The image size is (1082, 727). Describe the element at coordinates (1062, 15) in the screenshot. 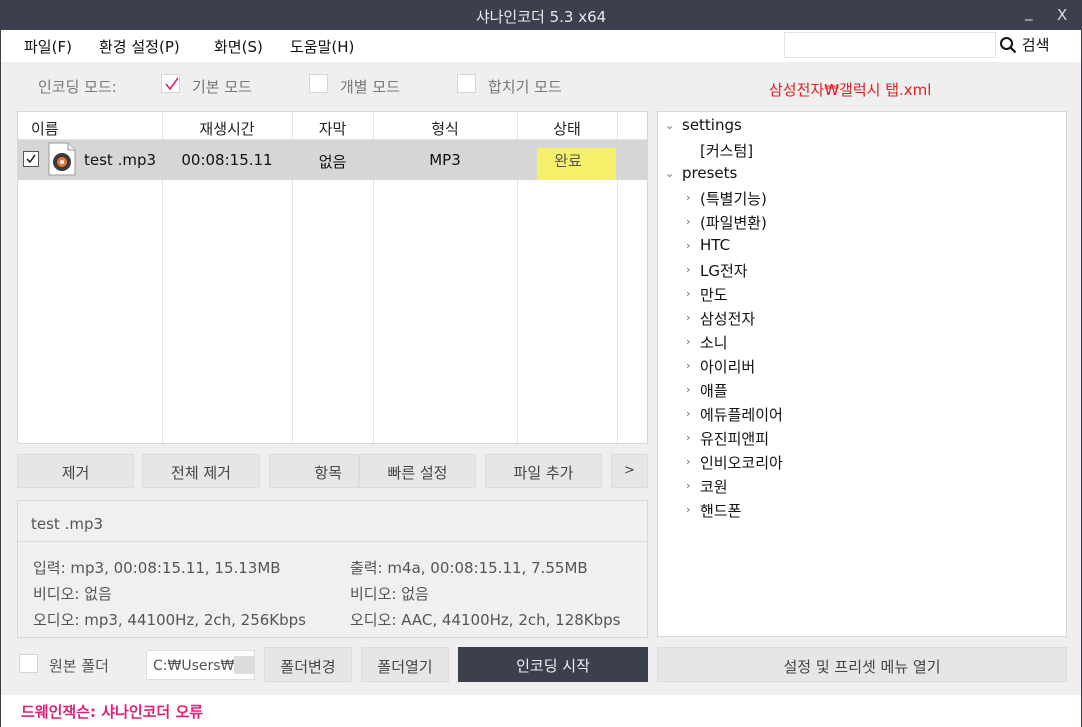

I see `close-button: X` at that location.